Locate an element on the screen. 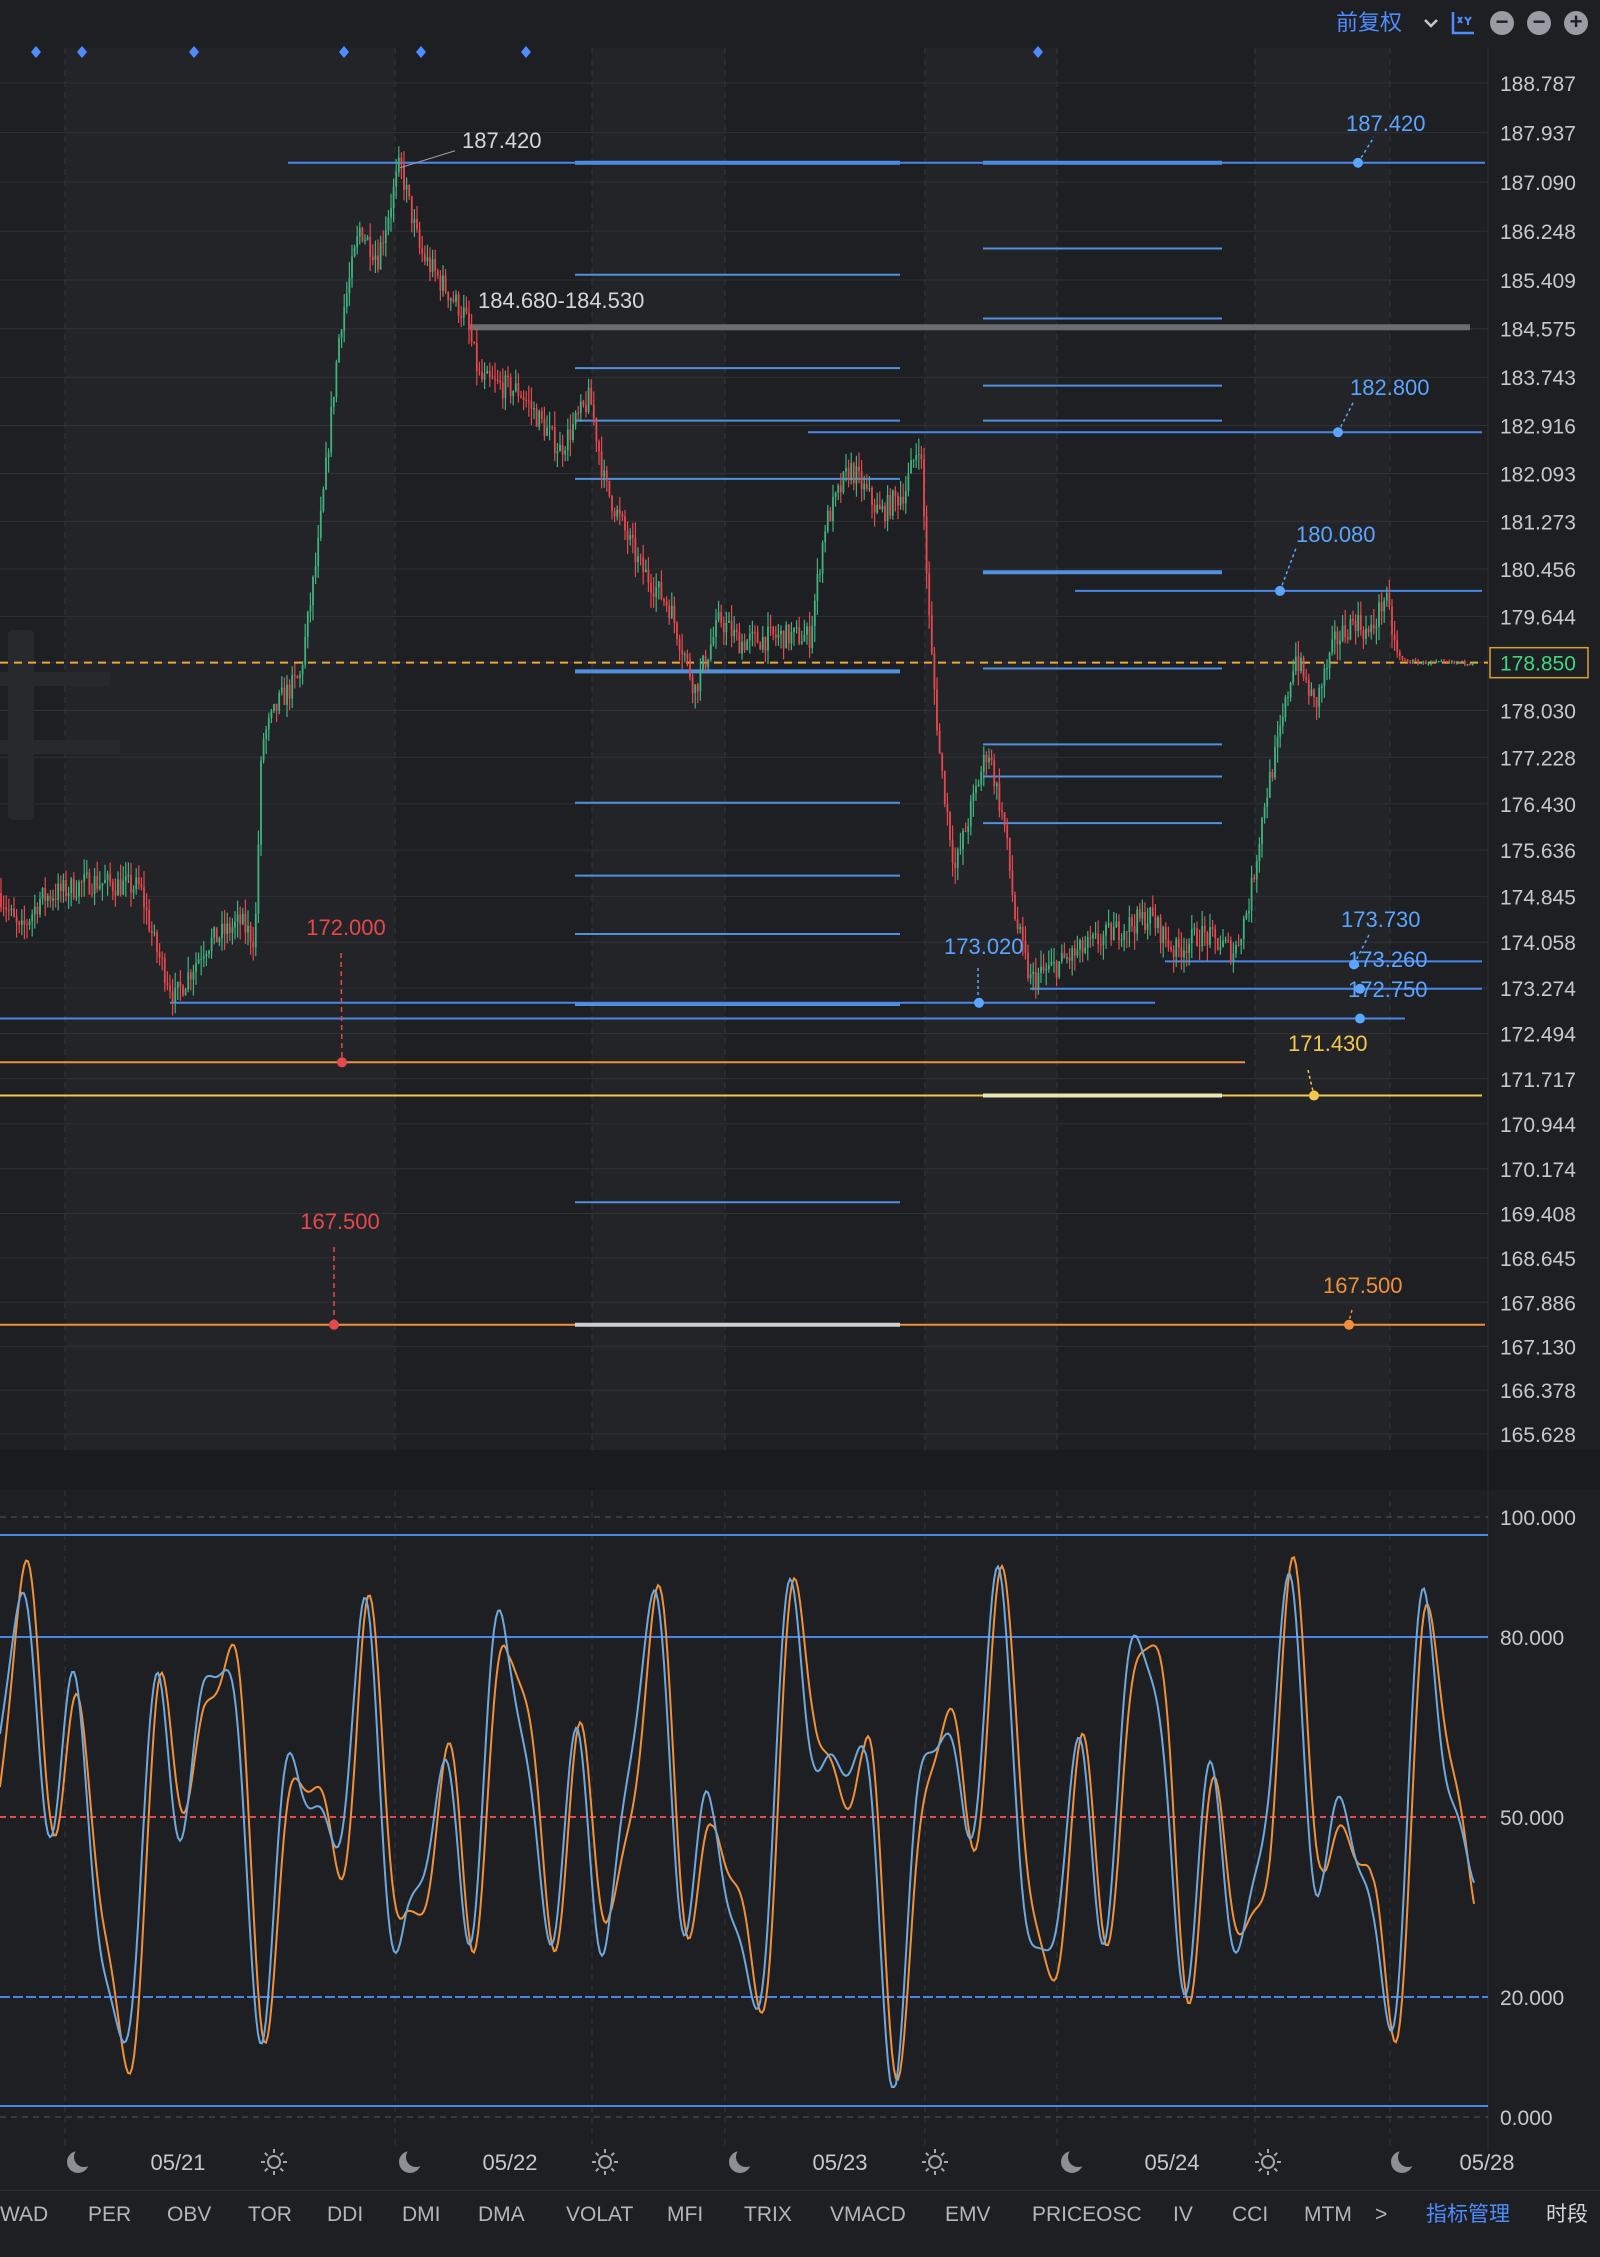 The image size is (1600, 2257). indicator-tab-vmacd: VMACD is located at coordinates (868, 2215).